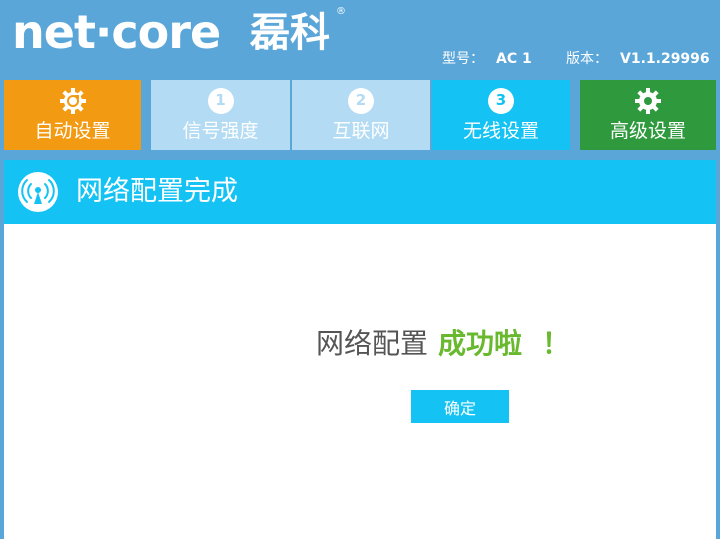 This screenshot has height=539, width=720. I want to click on step-1-icon: 1, so click(220, 101).